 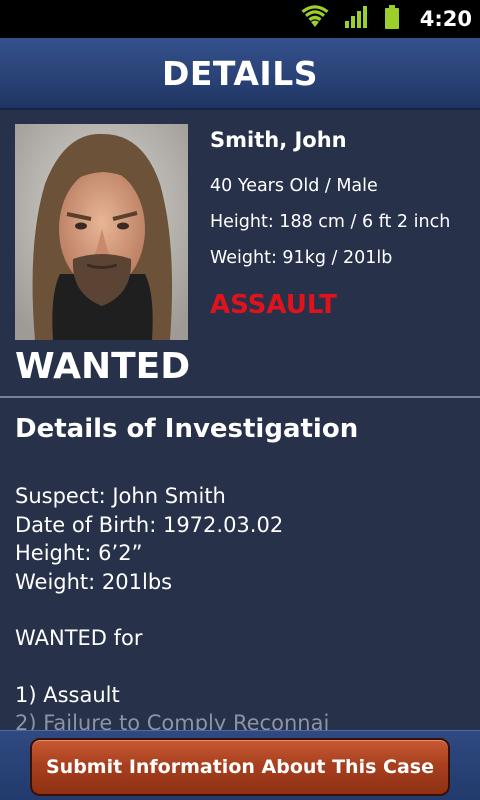 I want to click on height-text: Height: 188 cm / 6 ft 2 inch, so click(x=330, y=222).